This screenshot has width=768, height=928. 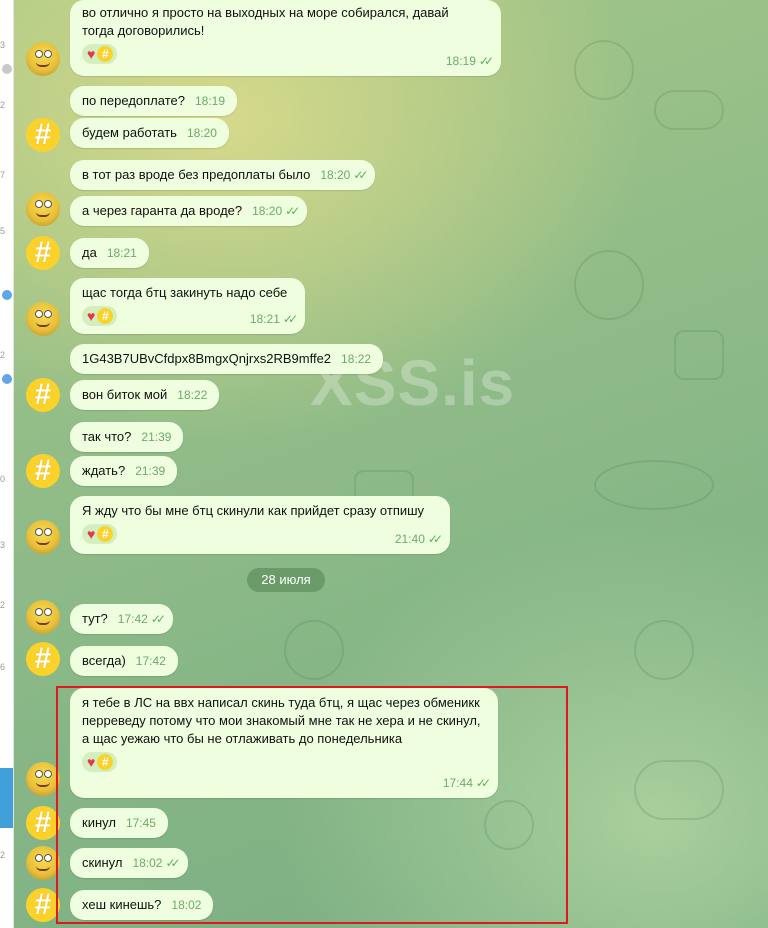 I want to click on chat-list-fragment: 0, so click(x=3, y=479).